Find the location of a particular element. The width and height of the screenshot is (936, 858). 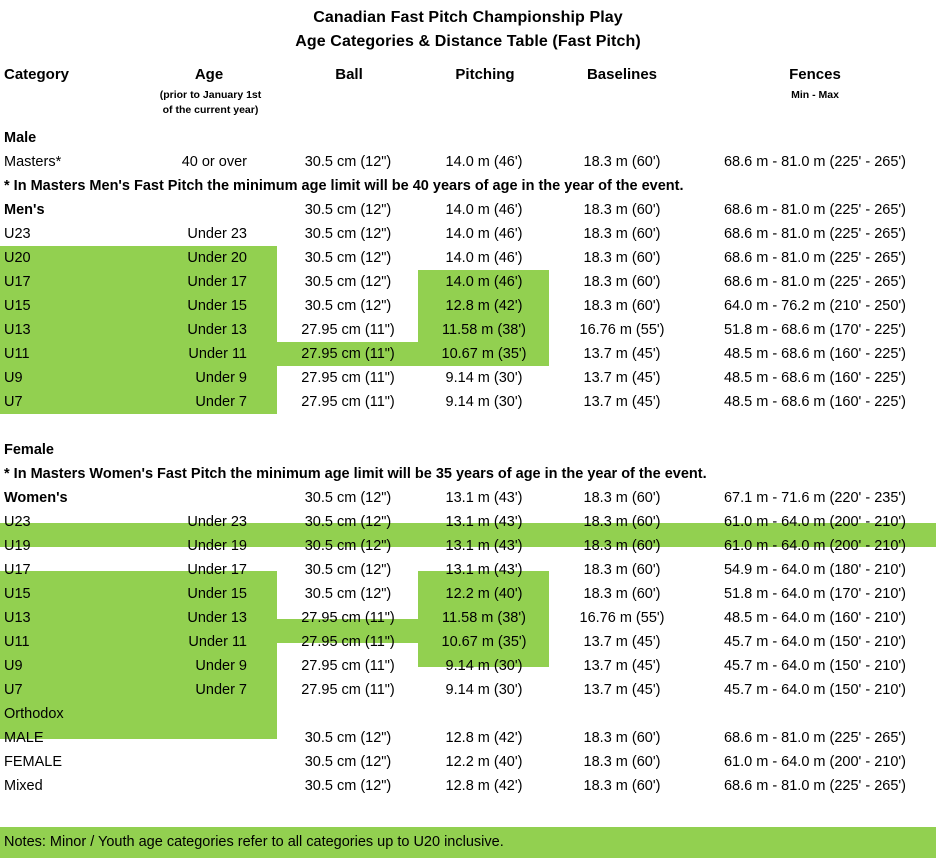

cell-category: U23 is located at coordinates (17, 234).